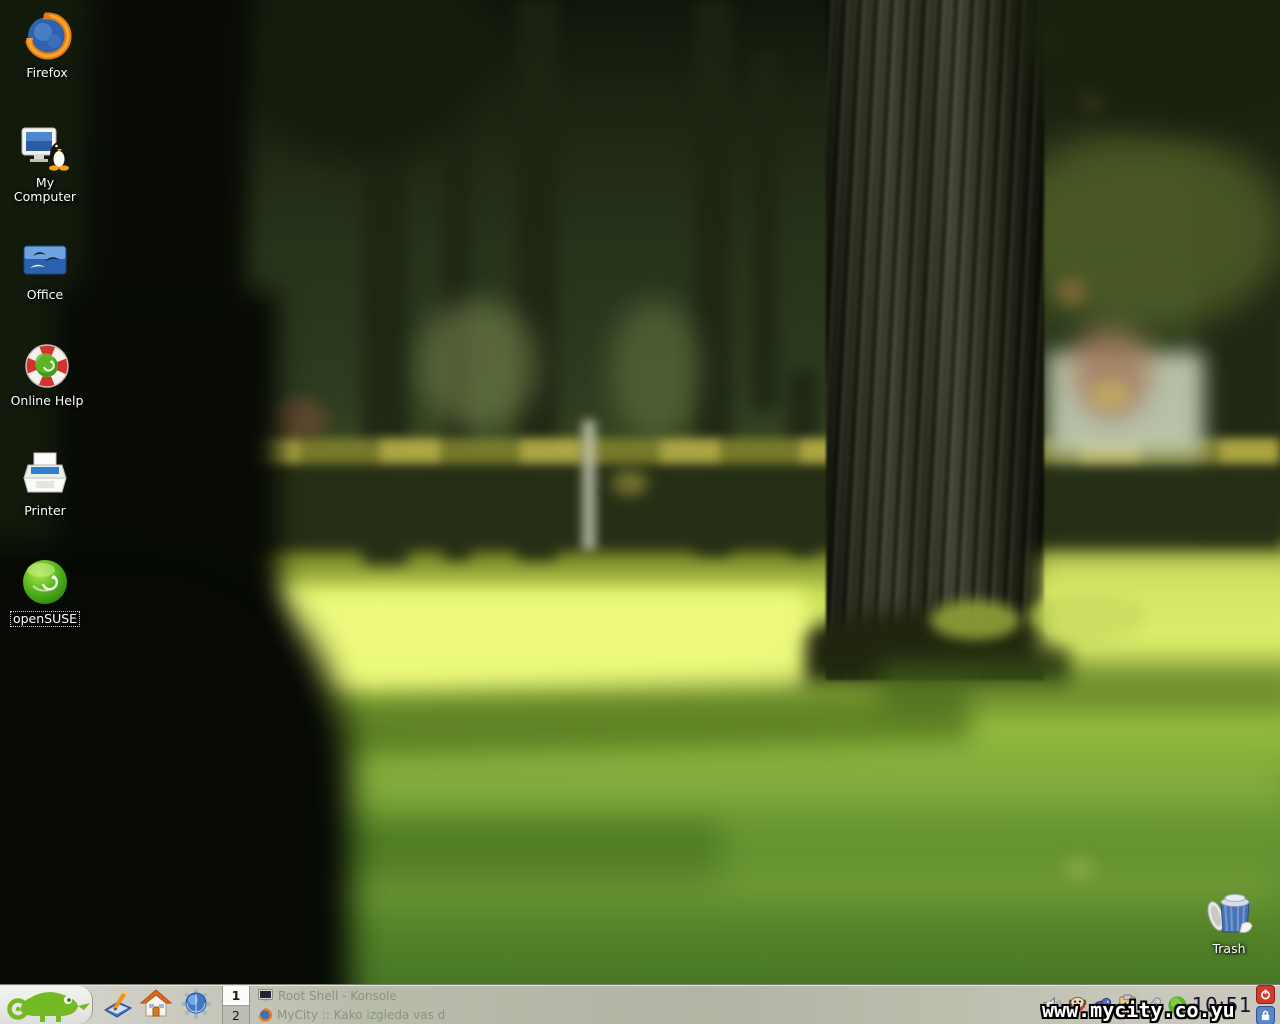 The width and height of the screenshot is (1280, 1024). I want to click on session-buttons, so click(1265, 1004).